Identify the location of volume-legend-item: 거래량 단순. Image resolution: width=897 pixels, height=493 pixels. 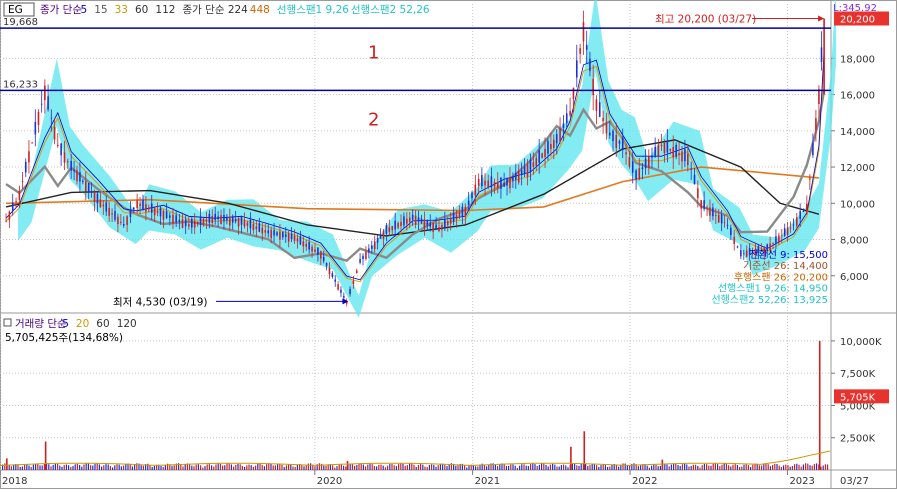
(41, 324).